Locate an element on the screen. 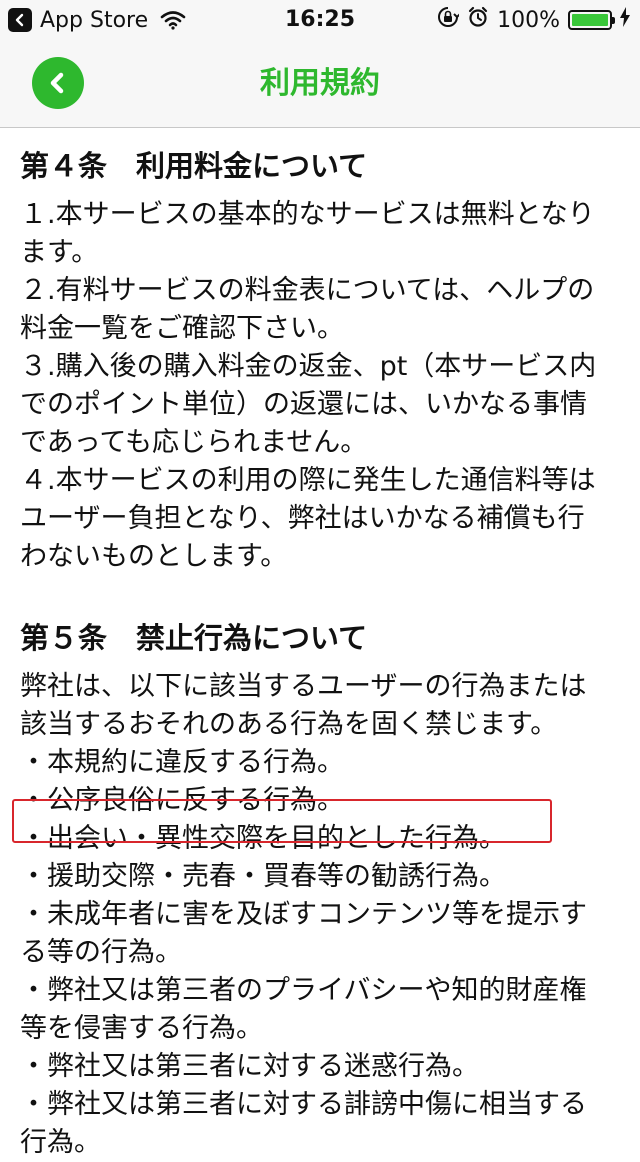 Image resolution: width=640 pixels, height=1162 pixels. page-title: 利用規約 is located at coordinates (320, 83).